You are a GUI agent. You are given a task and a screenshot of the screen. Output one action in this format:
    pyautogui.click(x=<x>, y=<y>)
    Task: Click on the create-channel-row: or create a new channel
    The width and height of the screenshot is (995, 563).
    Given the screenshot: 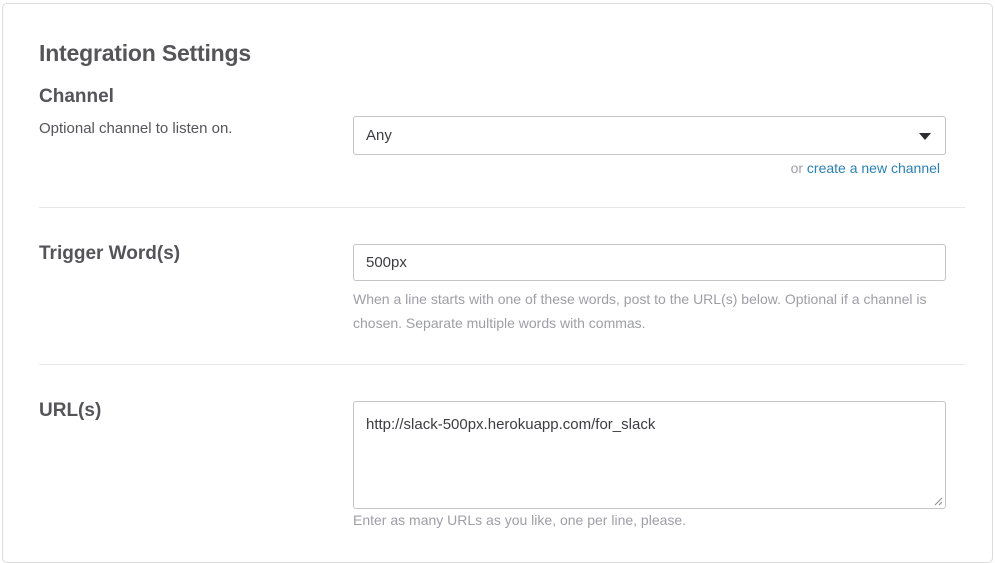 What is the action you would take?
    pyautogui.click(x=865, y=168)
    